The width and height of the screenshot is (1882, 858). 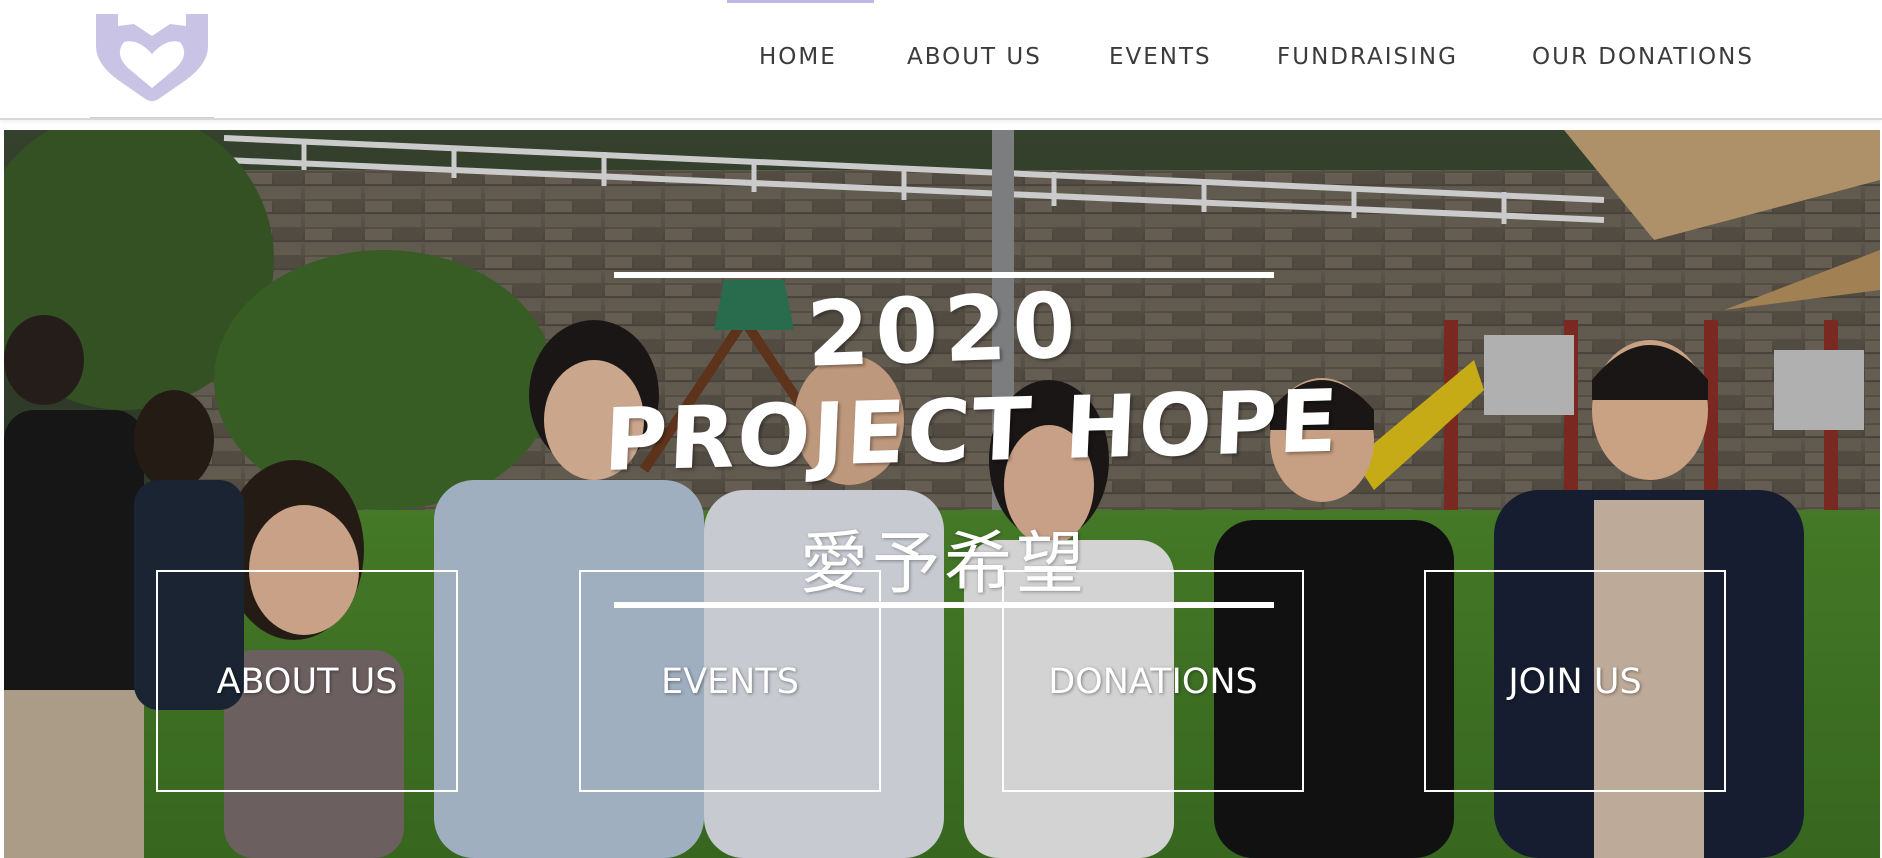 What do you see at coordinates (1643, 57) in the screenshot?
I see `nav-our-donations: OUR DONATIONS` at bounding box center [1643, 57].